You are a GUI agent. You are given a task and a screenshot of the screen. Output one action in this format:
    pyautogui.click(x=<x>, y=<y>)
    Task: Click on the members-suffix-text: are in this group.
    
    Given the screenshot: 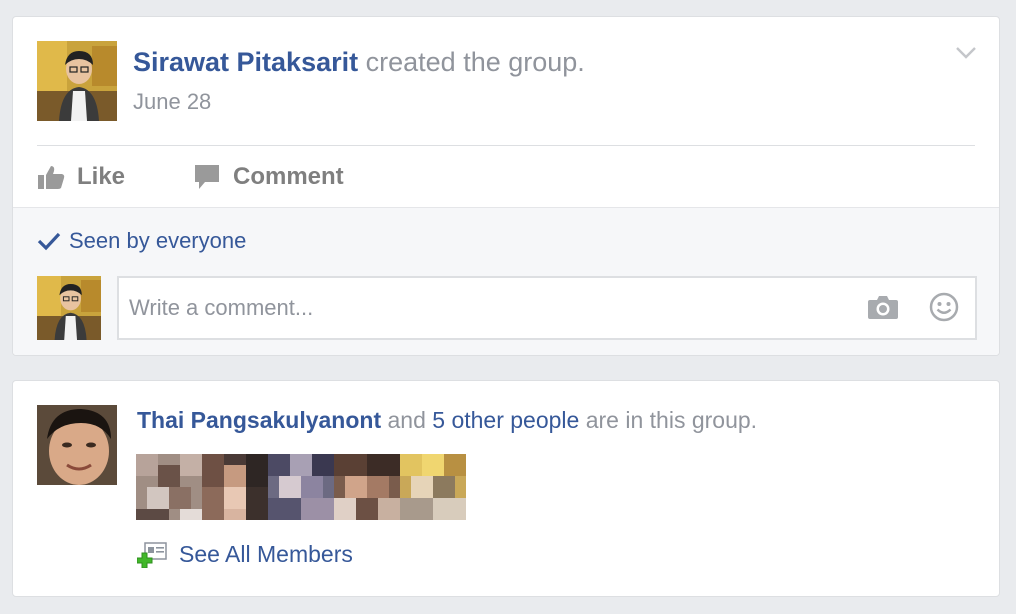 What is the action you would take?
    pyautogui.click(x=671, y=420)
    